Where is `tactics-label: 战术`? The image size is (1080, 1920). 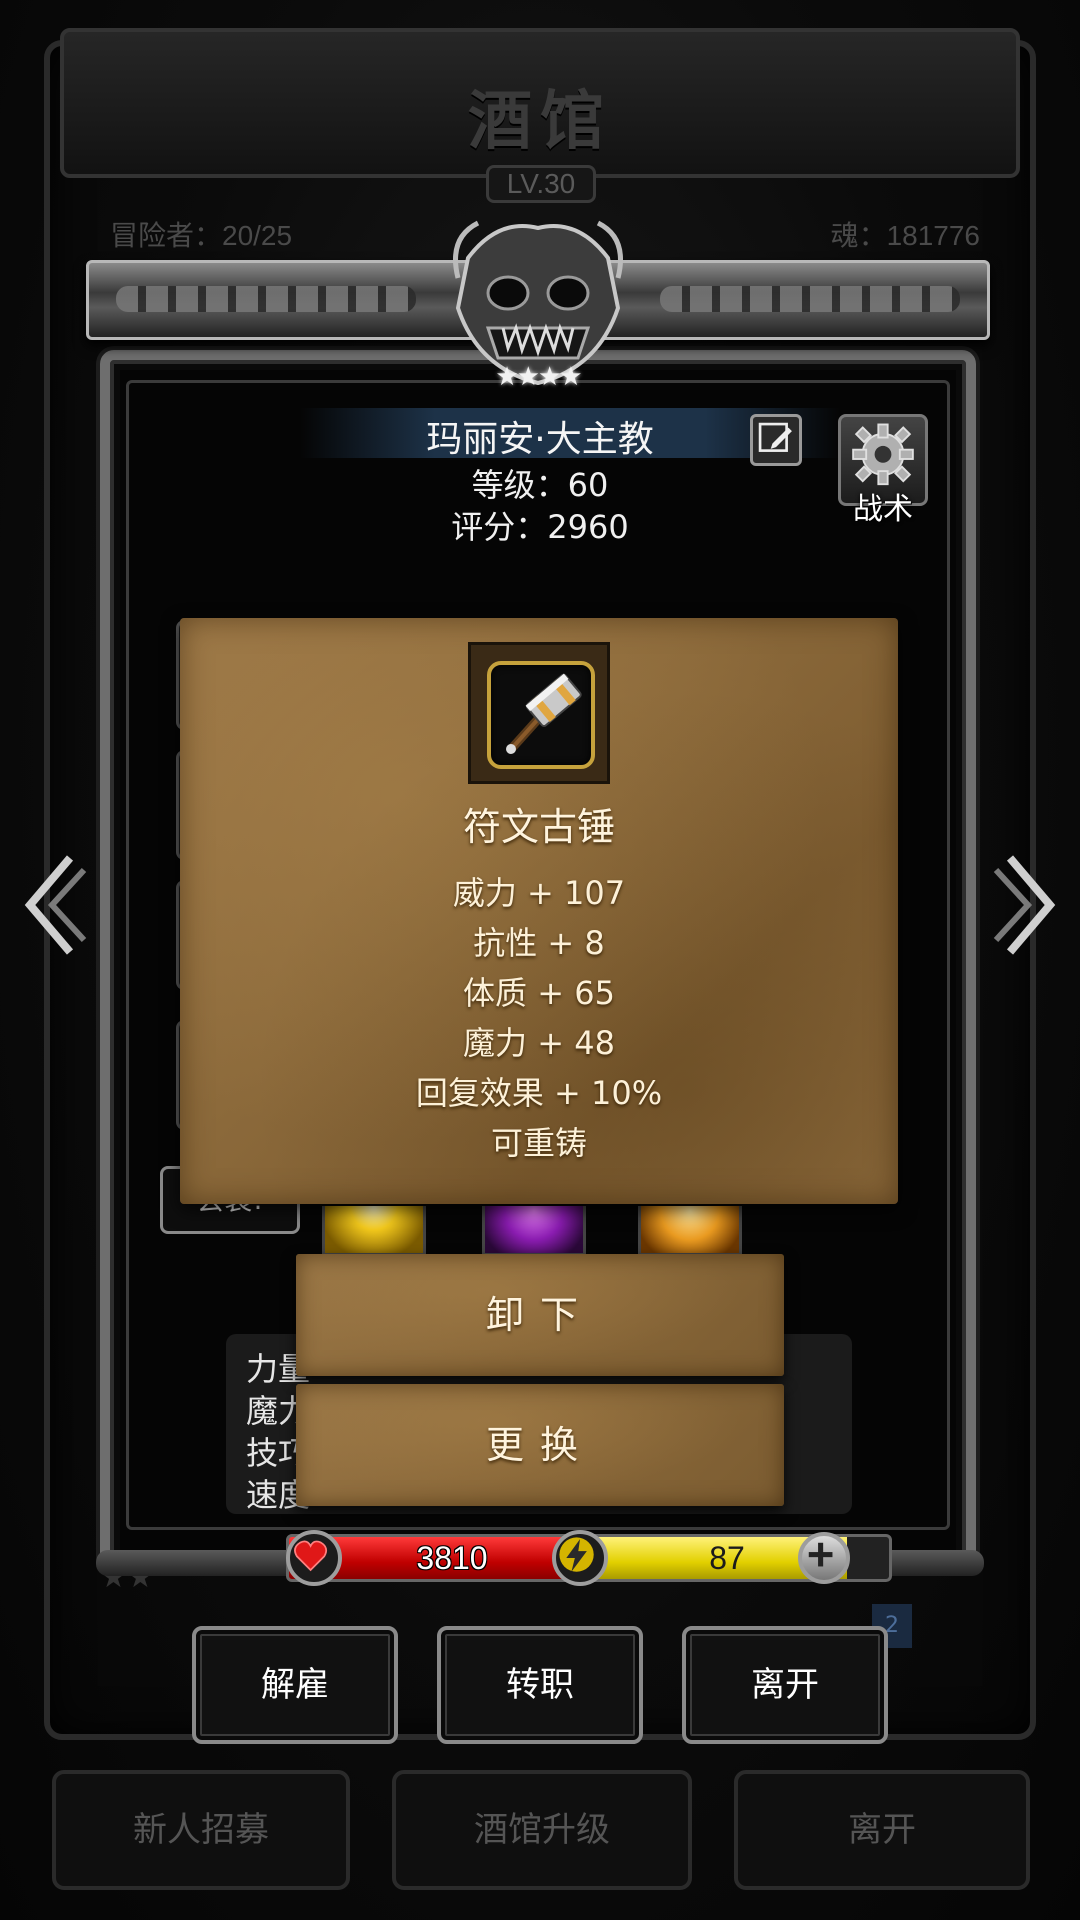
tactics-label: 战术 is located at coordinates (883, 509).